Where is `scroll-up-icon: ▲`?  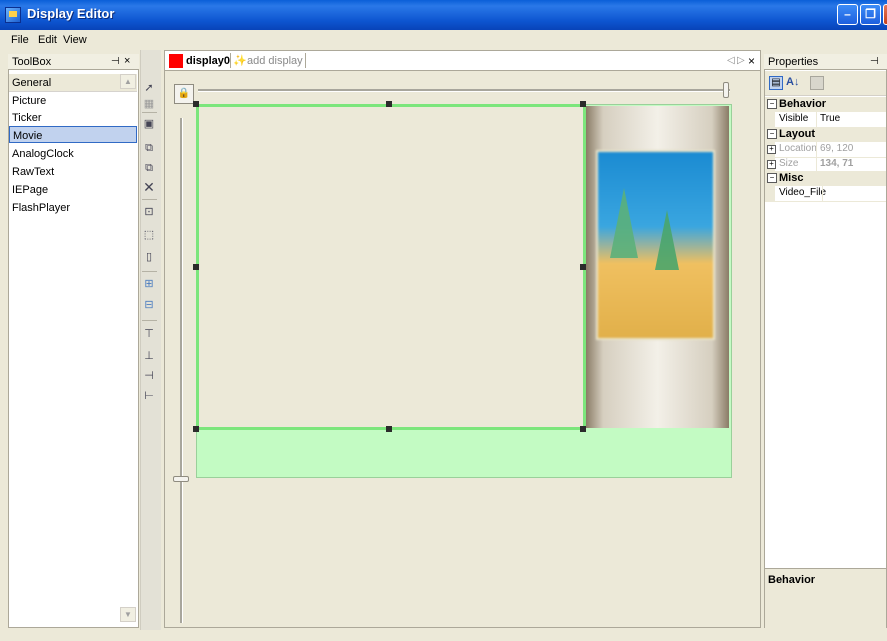
scroll-up-icon: ▲ is located at coordinates (128, 81).